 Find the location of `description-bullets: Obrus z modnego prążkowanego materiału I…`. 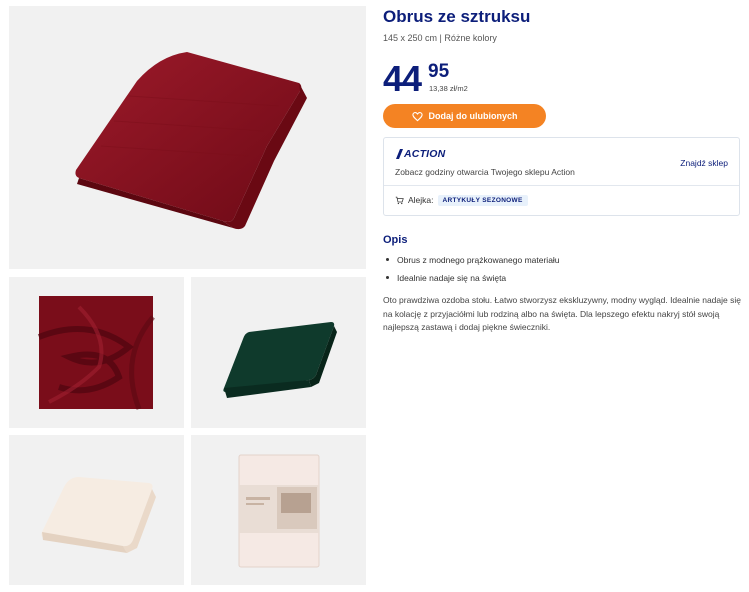

description-bullets: Obrus z modnego prążkowanego materiału I… is located at coordinates (471, 272).